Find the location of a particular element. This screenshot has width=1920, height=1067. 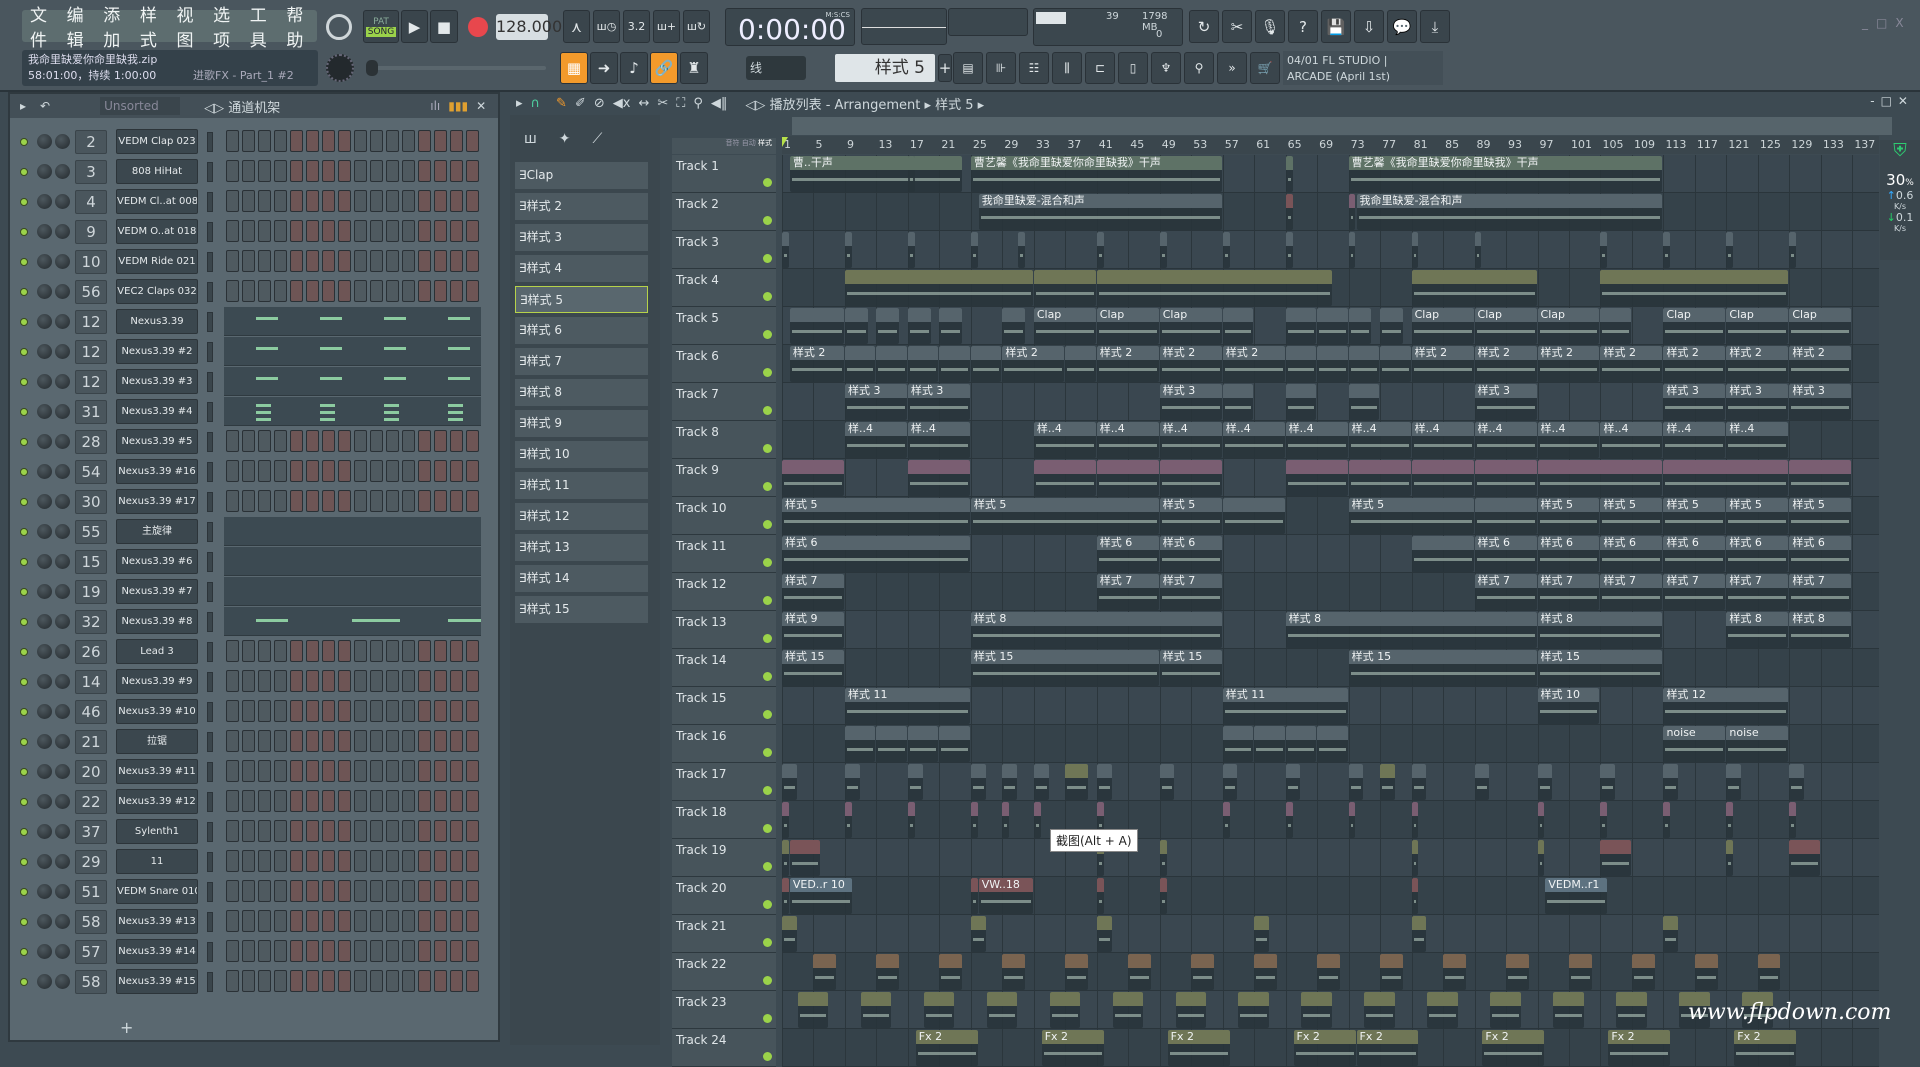

playlist-clip: 样式 8 is located at coordinates (1411, 630).